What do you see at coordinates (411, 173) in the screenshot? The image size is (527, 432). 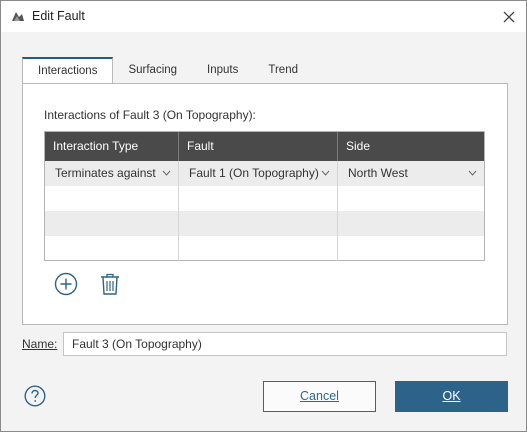 I see `side-select: North West` at bounding box center [411, 173].